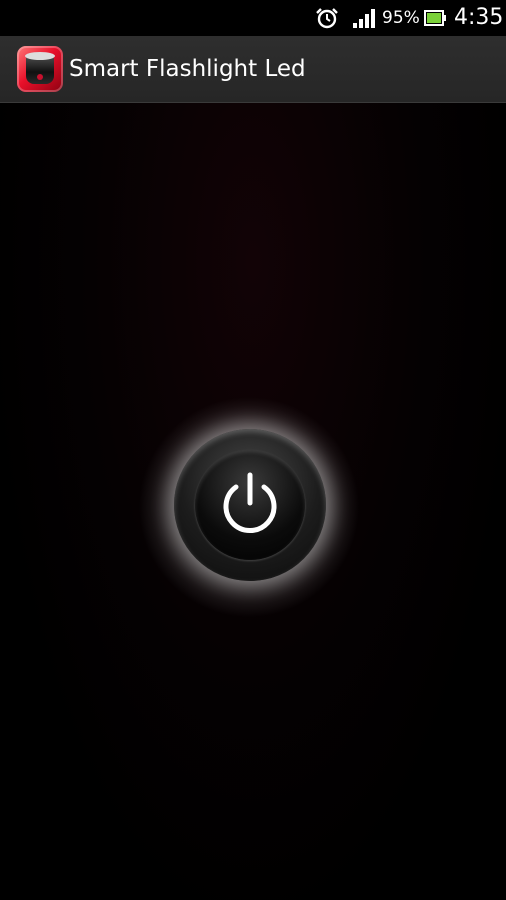  Describe the element at coordinates (401, 18) in the screenshot. I see `battery-percent: 95%` at that location.